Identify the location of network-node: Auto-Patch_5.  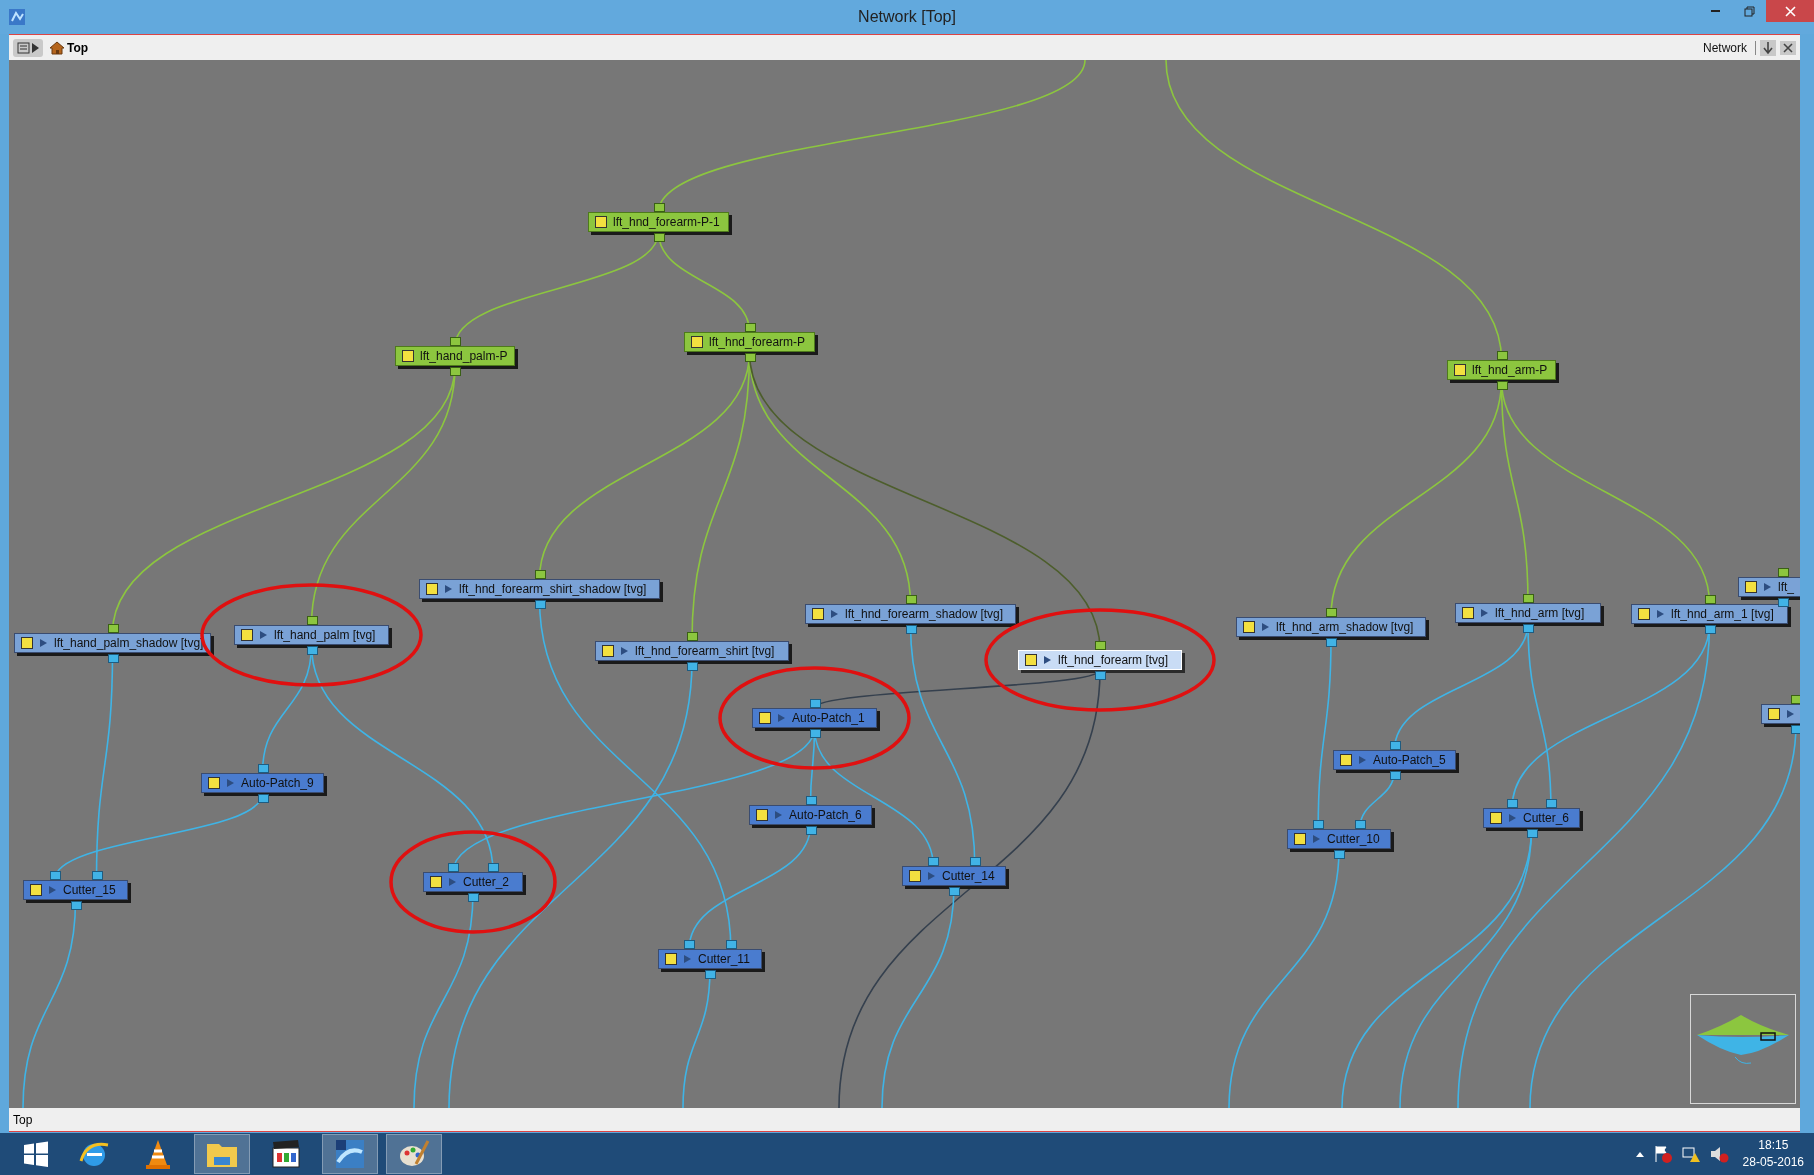
(1394, 760).